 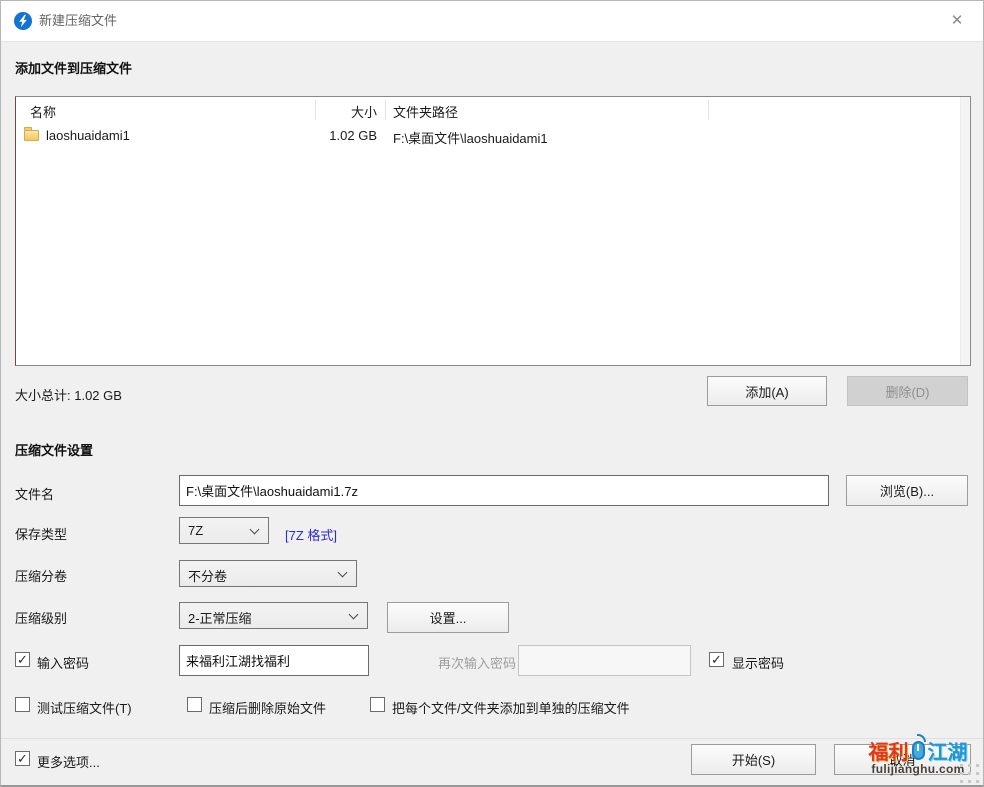 I want to click on watermark: 福利 江湖 fulijianghu.com, so click(x=916, y=754).